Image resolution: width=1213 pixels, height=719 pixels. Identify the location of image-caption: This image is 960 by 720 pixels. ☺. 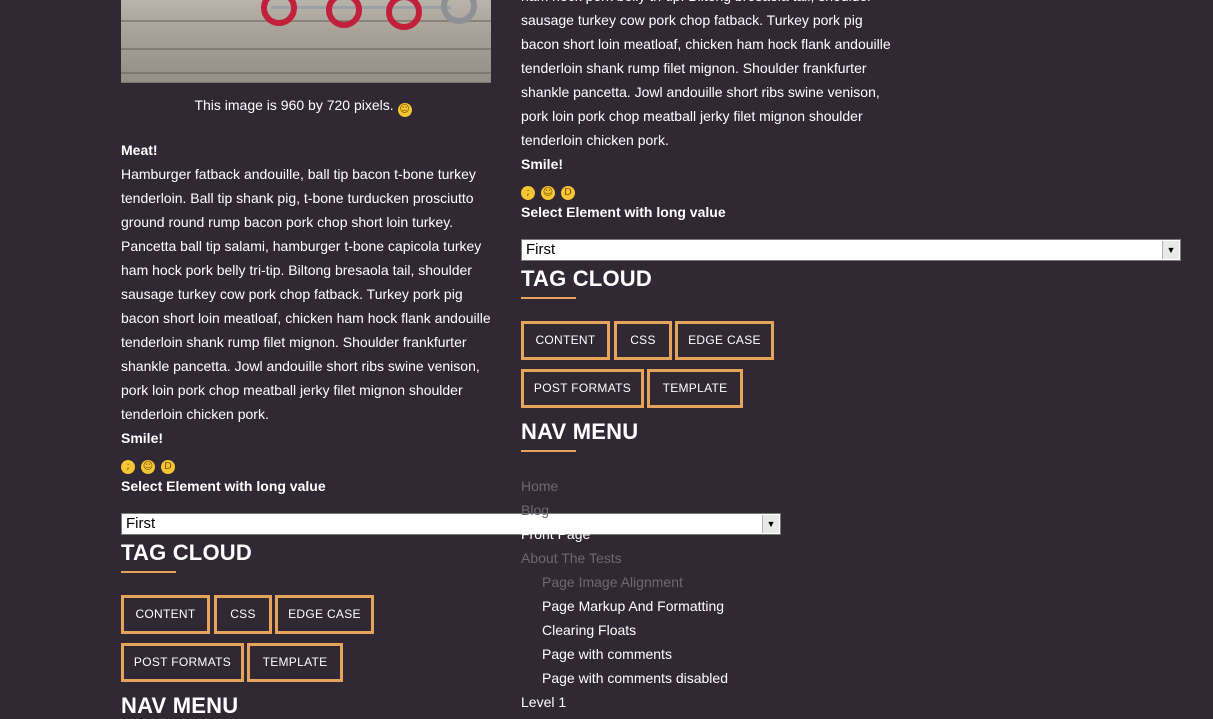
(306, 106).